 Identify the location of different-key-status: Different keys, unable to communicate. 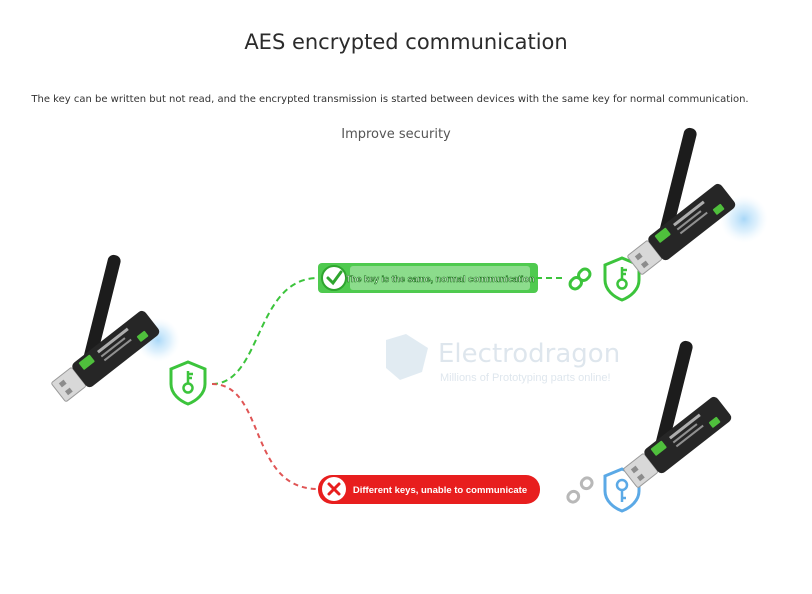
(429, 489).